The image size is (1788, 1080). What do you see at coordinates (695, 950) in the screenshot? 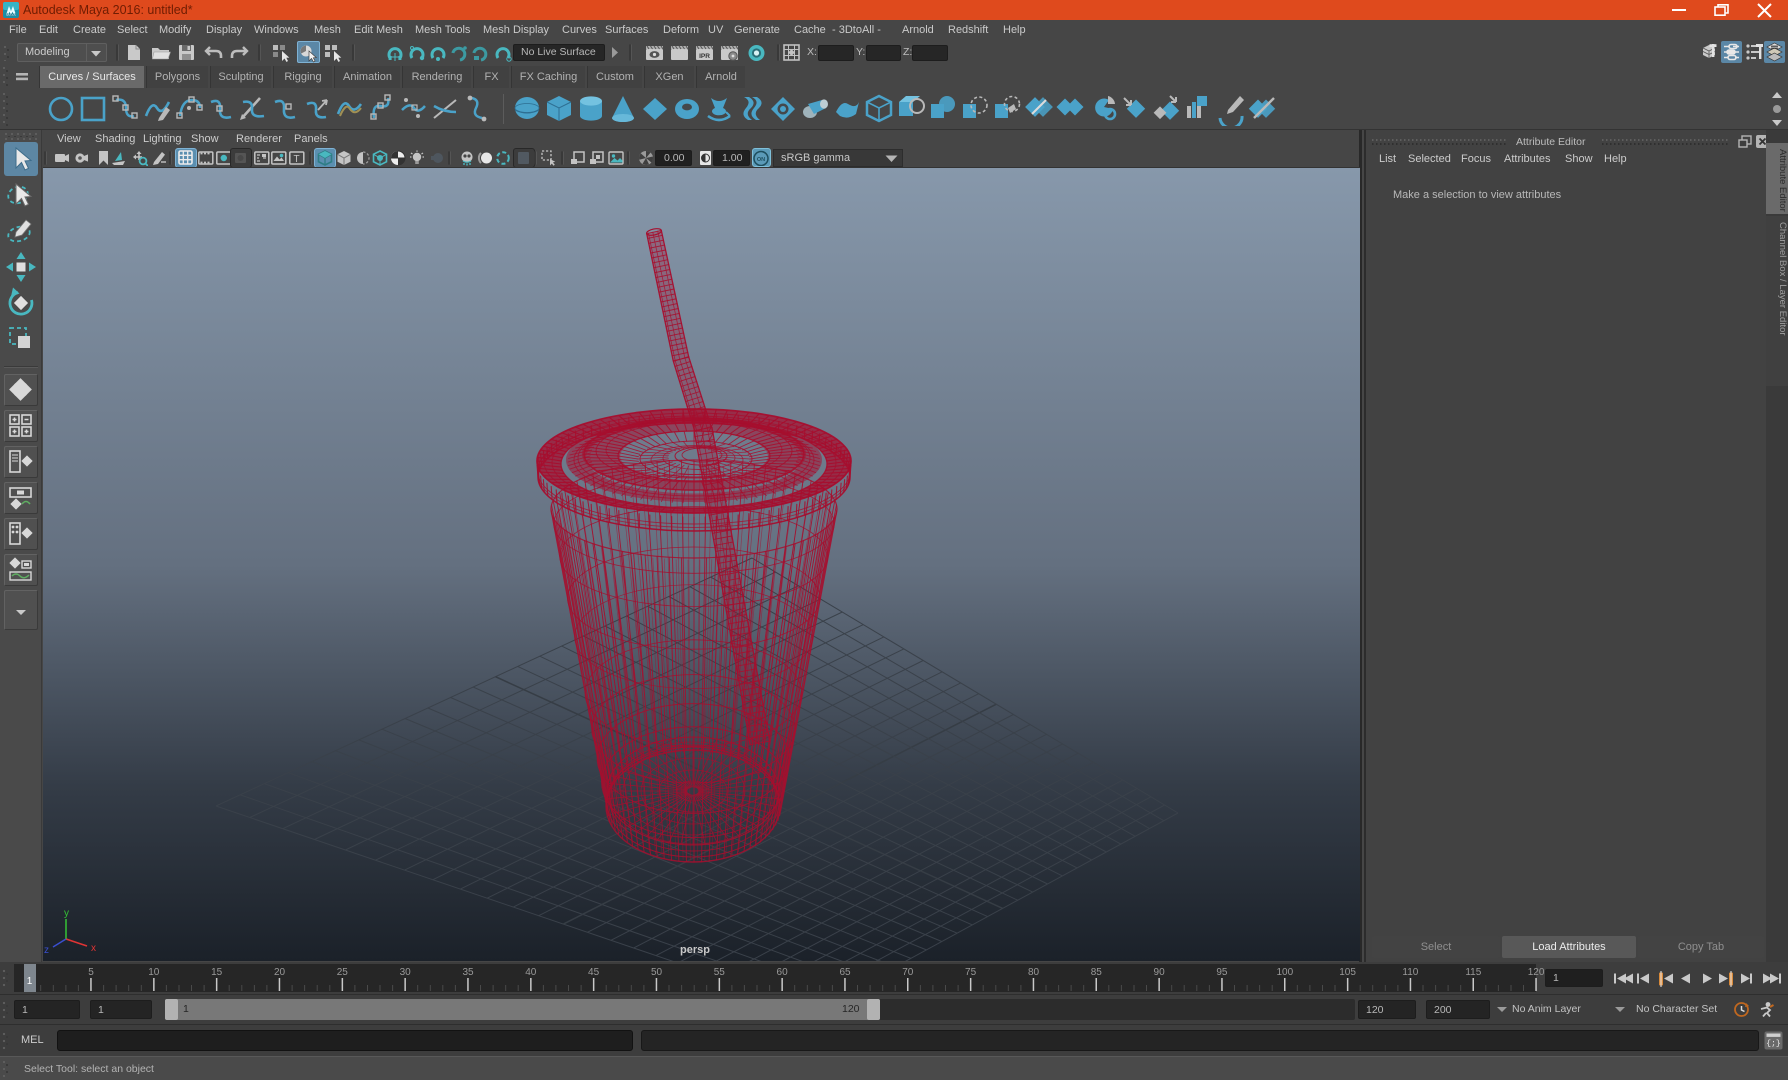
I see `svg-text: persp` at bounding box center [695, 950].